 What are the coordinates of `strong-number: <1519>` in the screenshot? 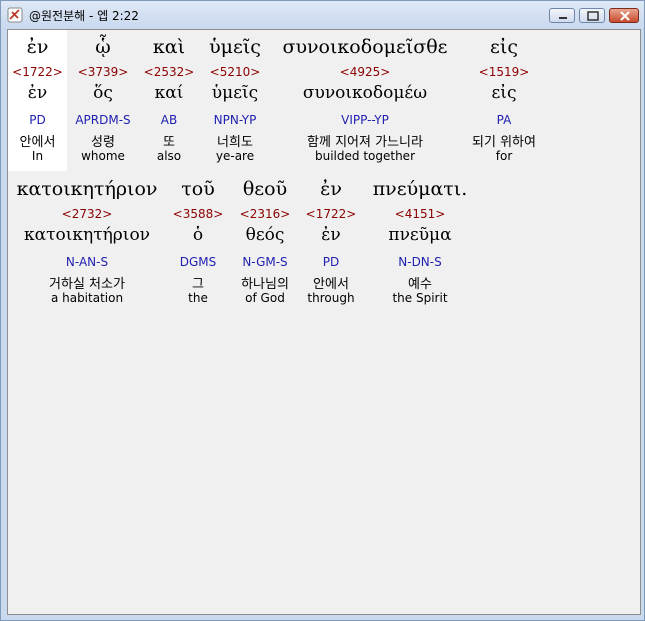 It's located at (504, 72).